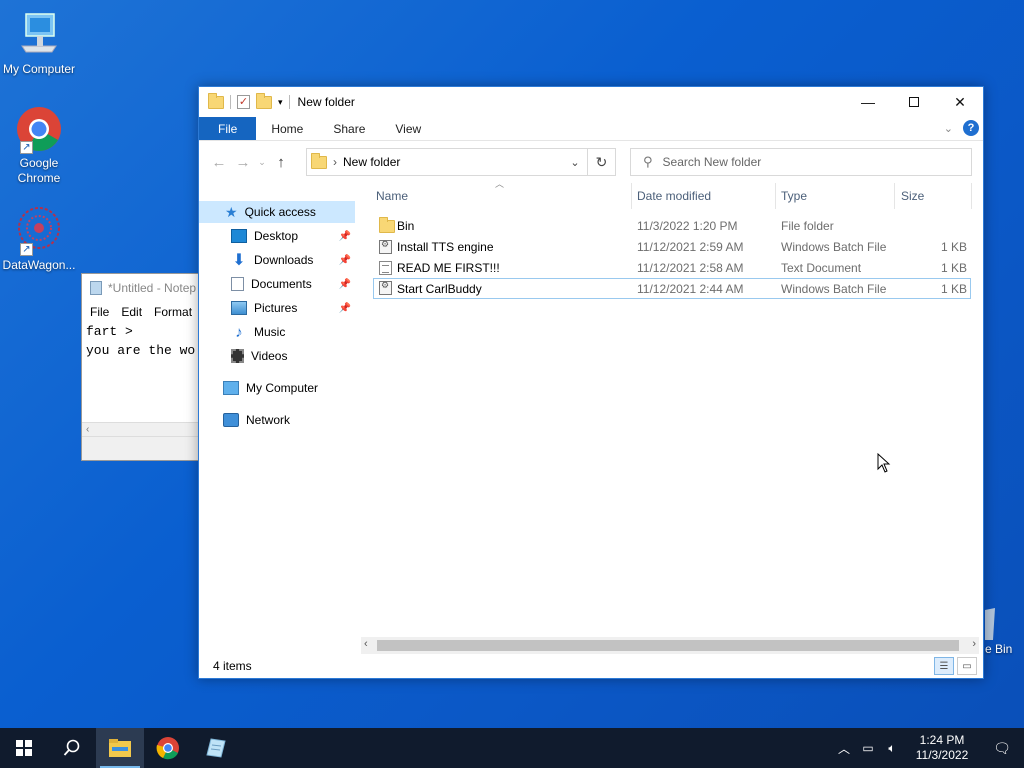 This screenshot has width=1024, height=768. I want to click on chrome-icon, so click(167, 748).